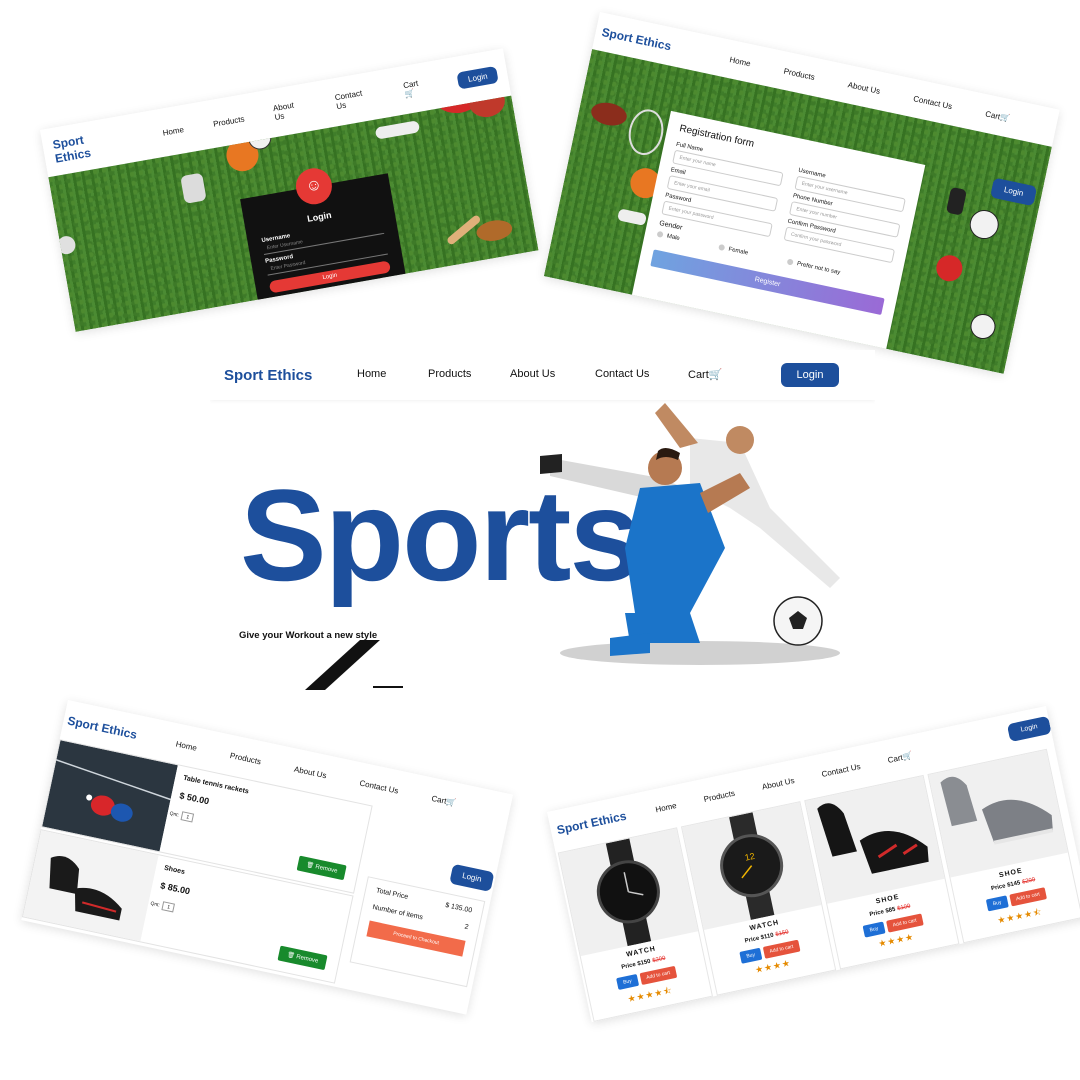 This screenshot has height=1080, width=1080. What do you see at coordinates (551, 464) in the screenshot?
I see `player-white-boot` at bounding box center [551, 464].